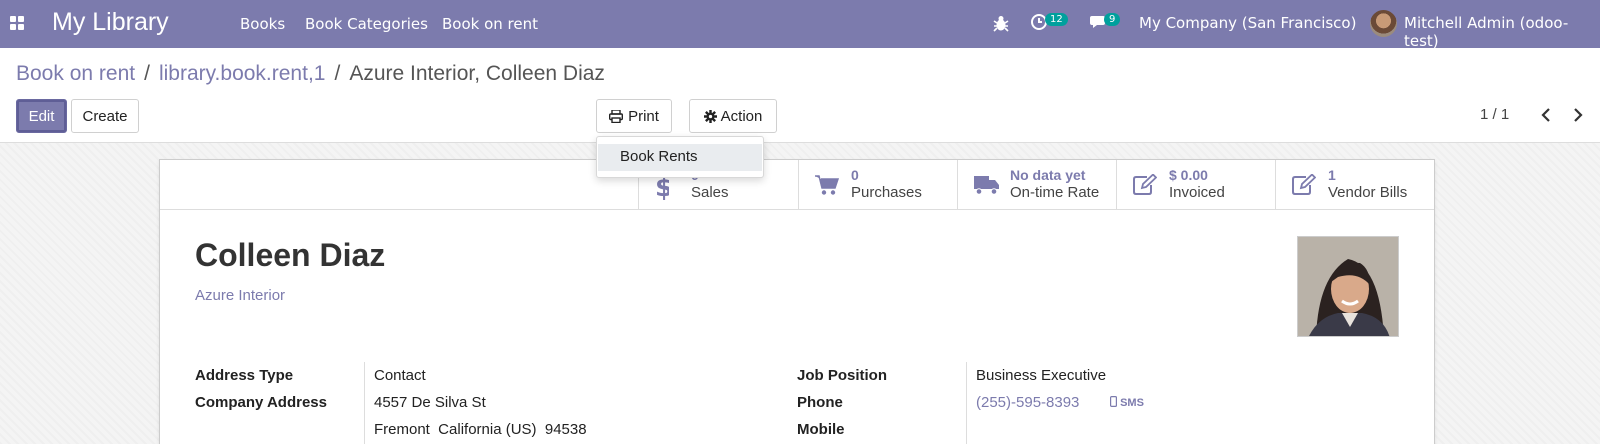  I want to click on breadcrumb-book-on-rent: Book on rent, so click(75, 73).